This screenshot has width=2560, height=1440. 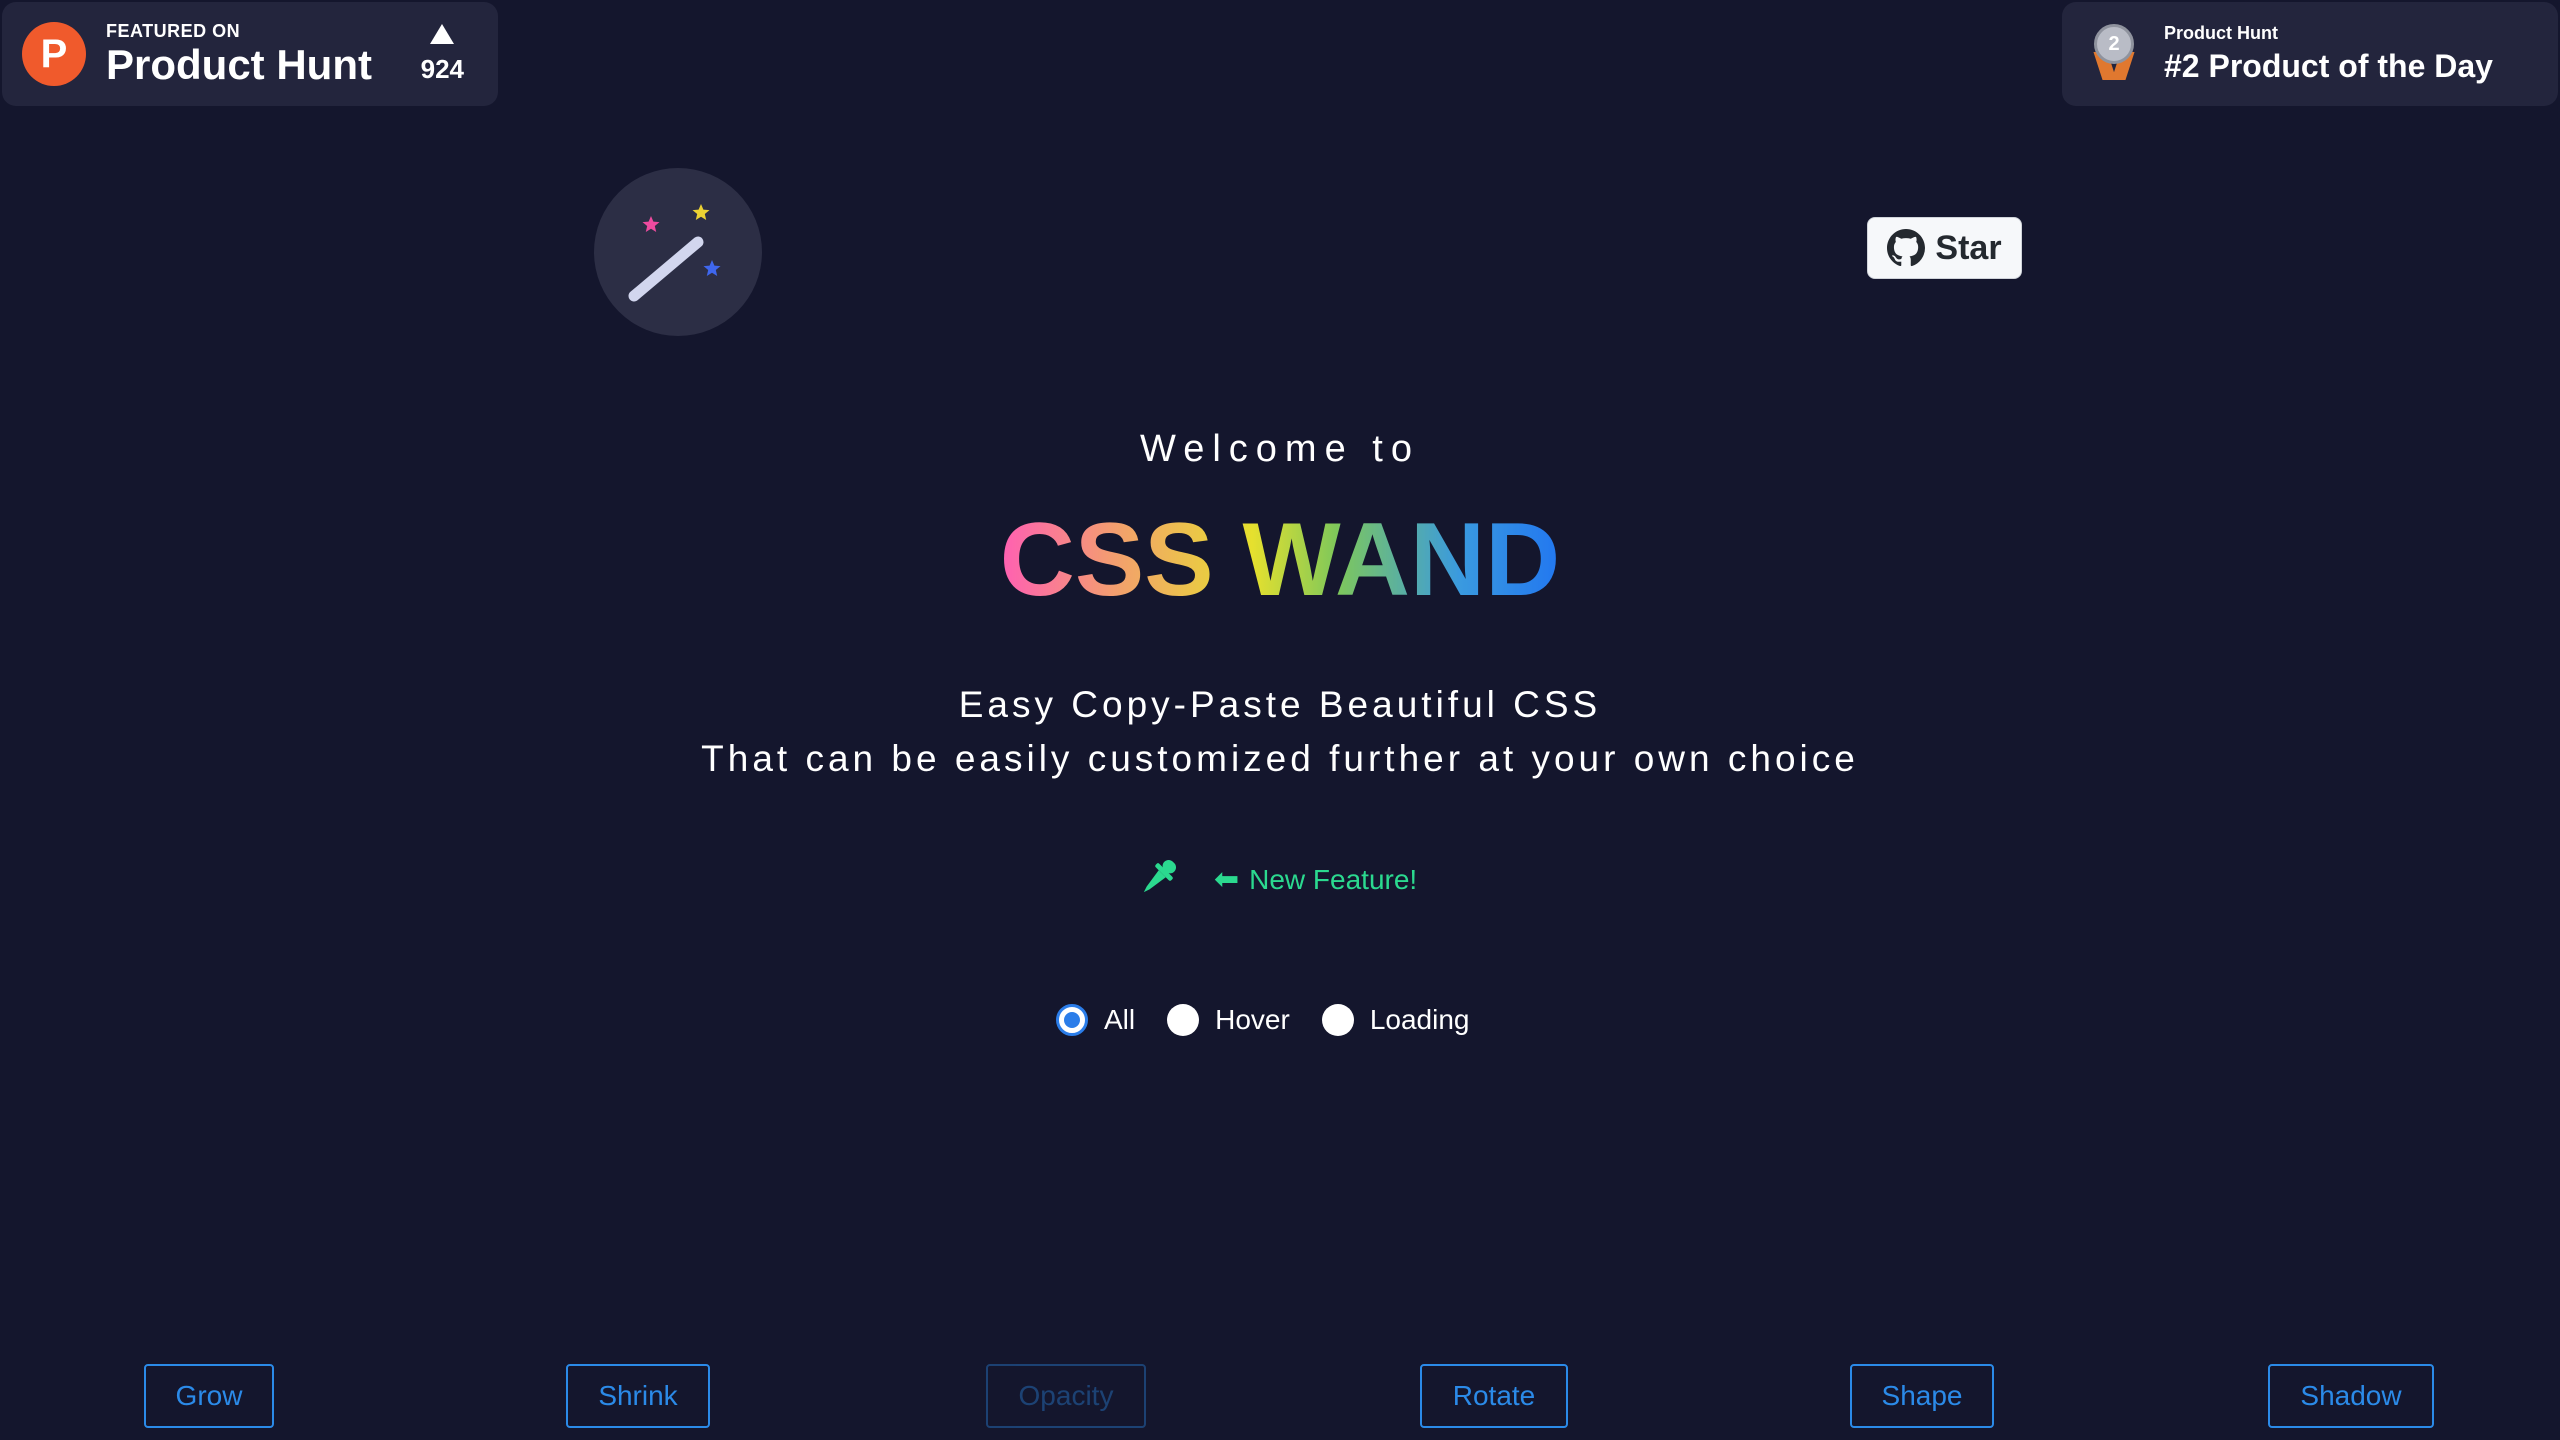 What do you see at coordinates (1280, 449) in the screenshot?
I see `welcome-text: Welcome to` at bounding box center [1280, 449].